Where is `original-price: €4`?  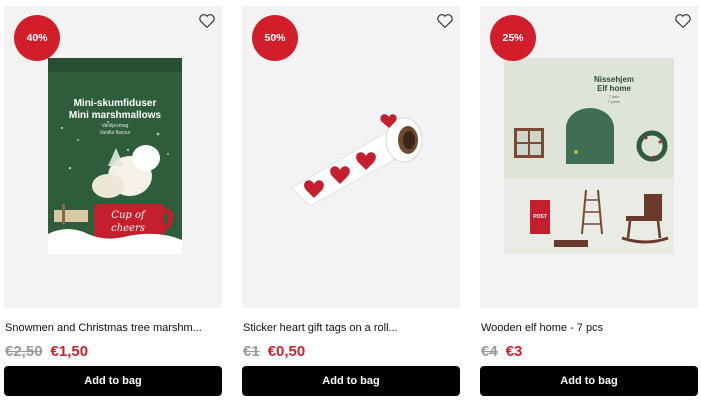 original-price: €4 is located at coordinates (489, 351).